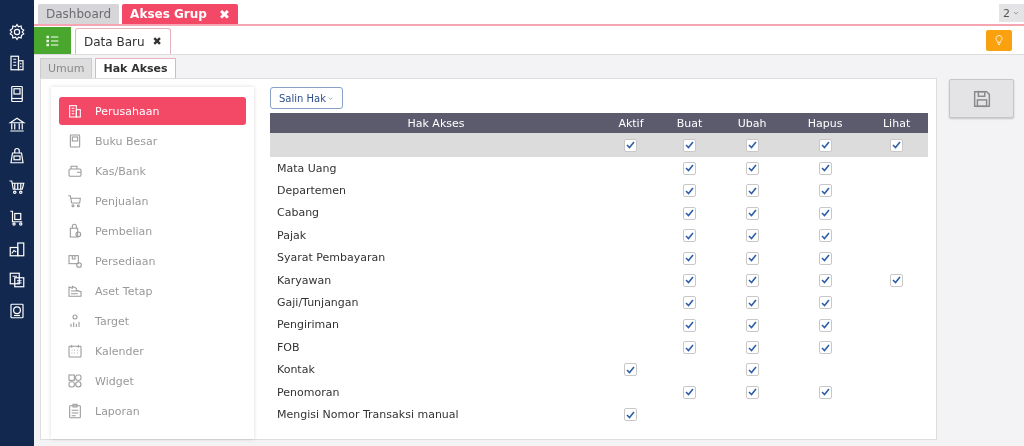  I want to click on table-cell-text: Pajak, so click(292, 235).